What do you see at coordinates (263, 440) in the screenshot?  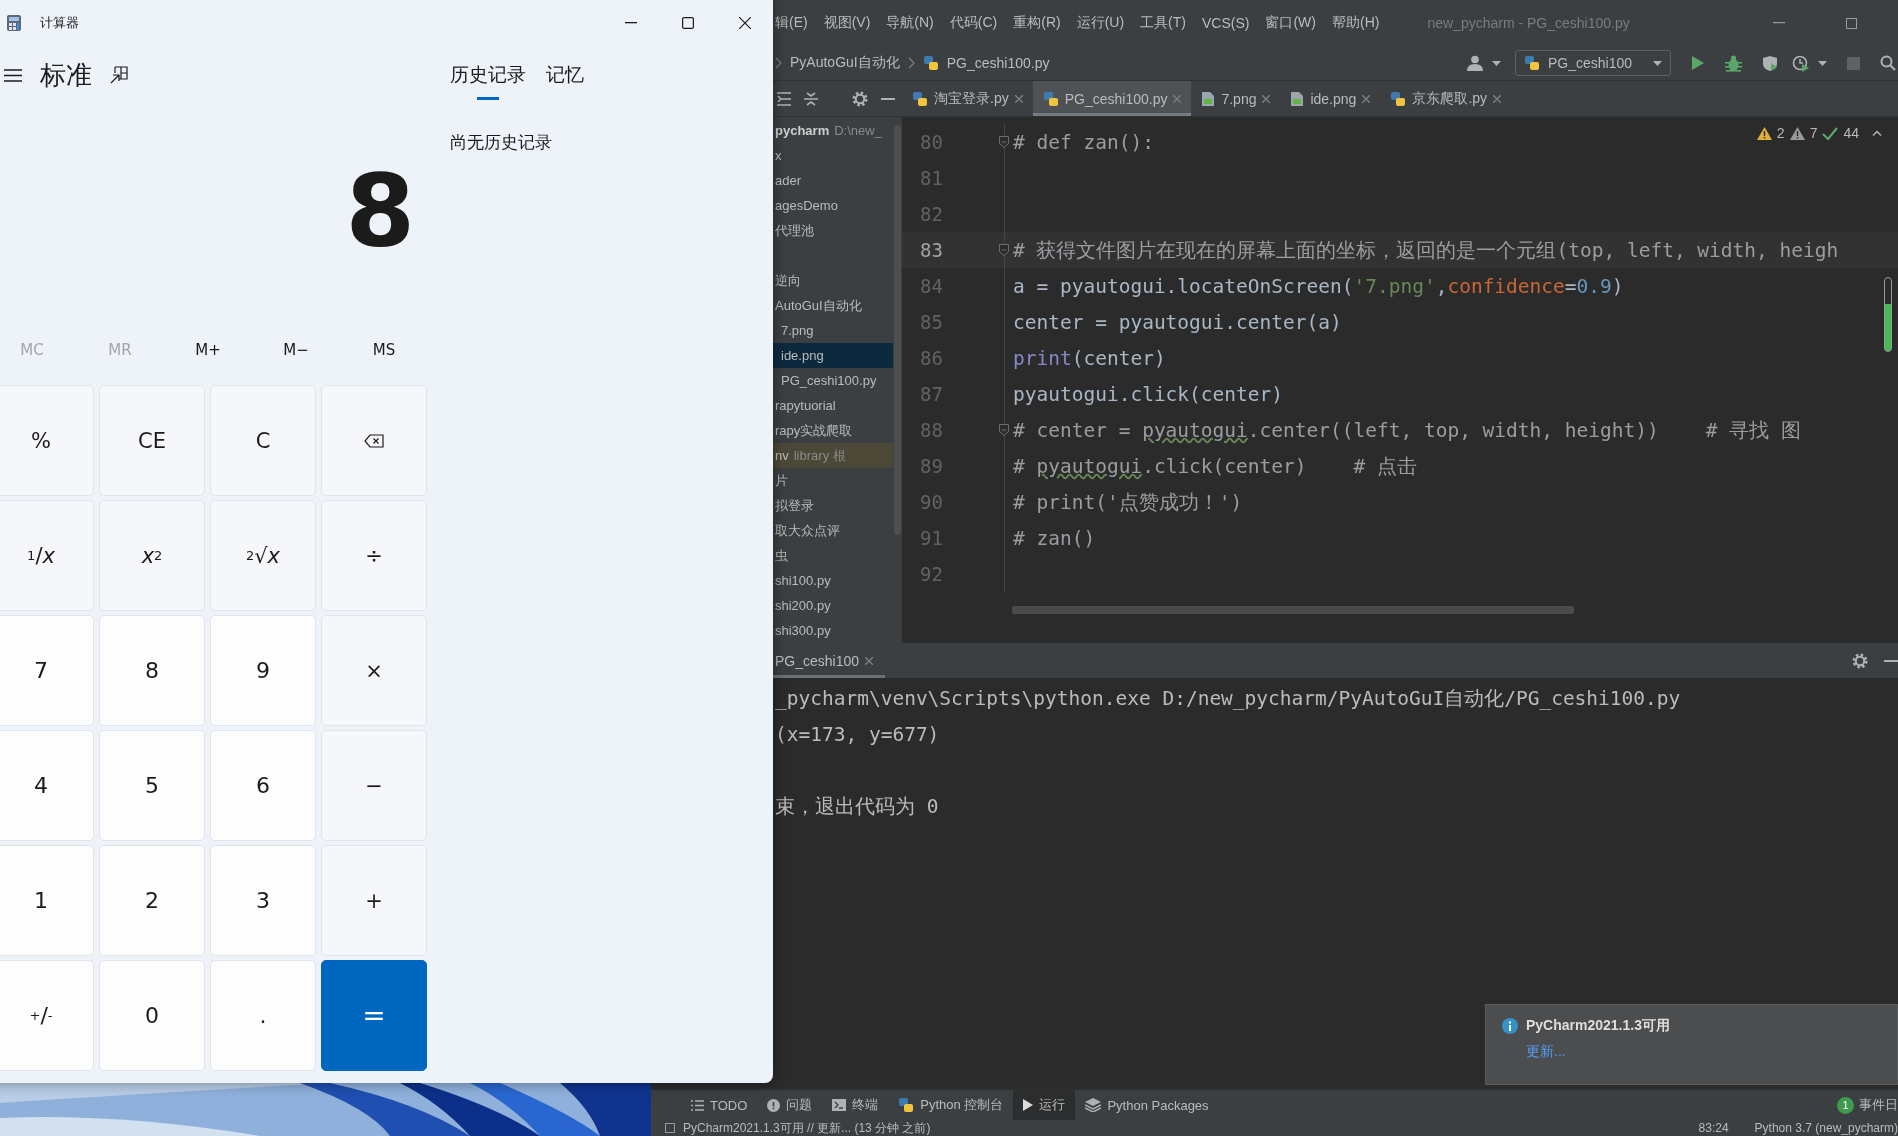 I see `operator-key: C` at bounding box center [263, 440].